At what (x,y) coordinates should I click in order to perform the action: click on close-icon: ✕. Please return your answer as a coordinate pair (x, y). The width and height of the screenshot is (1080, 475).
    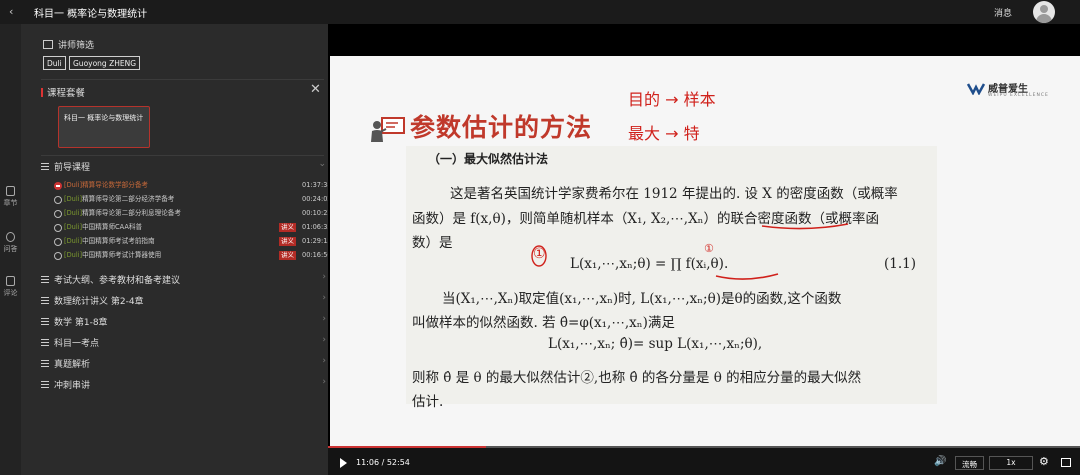
    Looking at the image, I should click on (315, 89).